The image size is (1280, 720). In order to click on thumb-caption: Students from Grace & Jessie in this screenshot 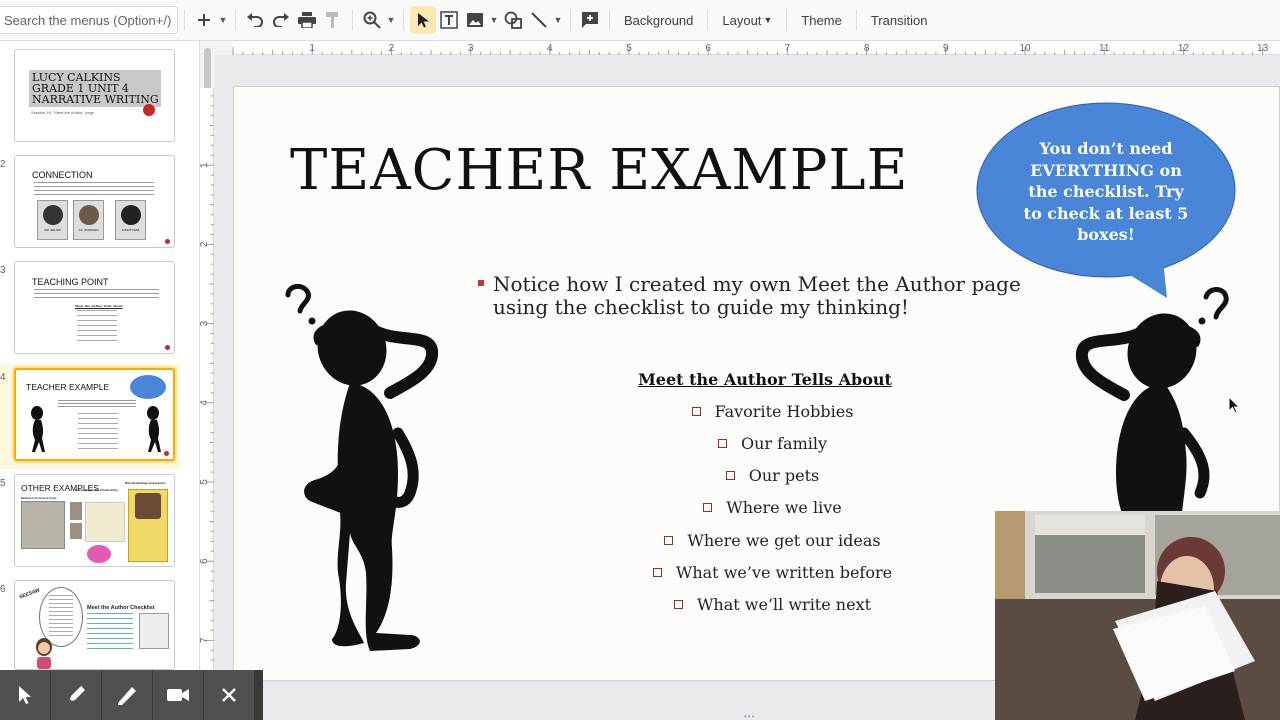, I will do `click(39, 498)`.